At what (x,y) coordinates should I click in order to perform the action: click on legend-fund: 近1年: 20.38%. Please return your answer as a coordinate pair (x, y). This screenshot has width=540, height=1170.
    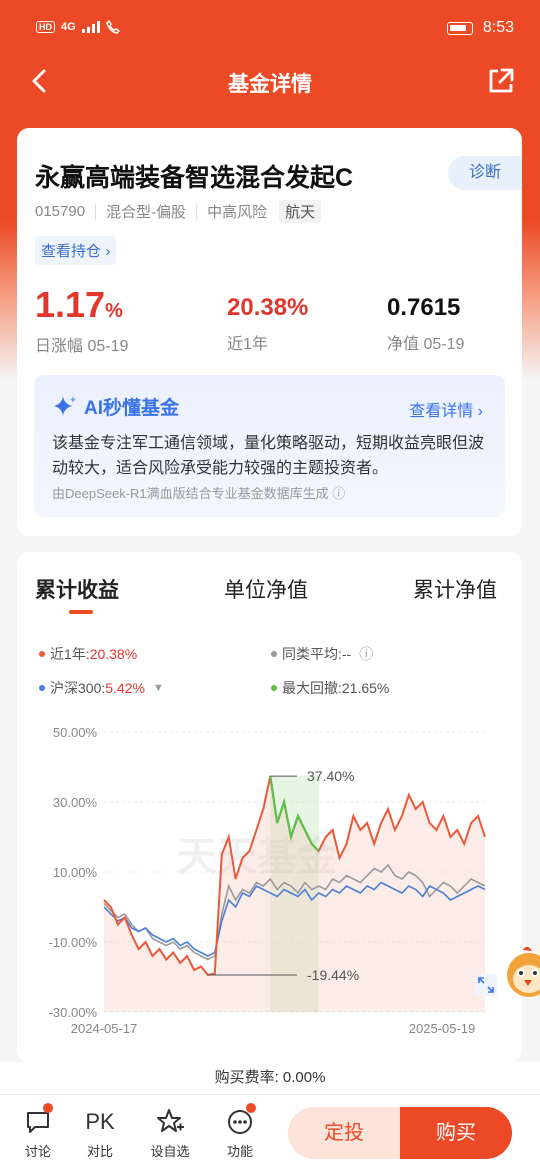
    Looking at the image, I should click on (88, 654).